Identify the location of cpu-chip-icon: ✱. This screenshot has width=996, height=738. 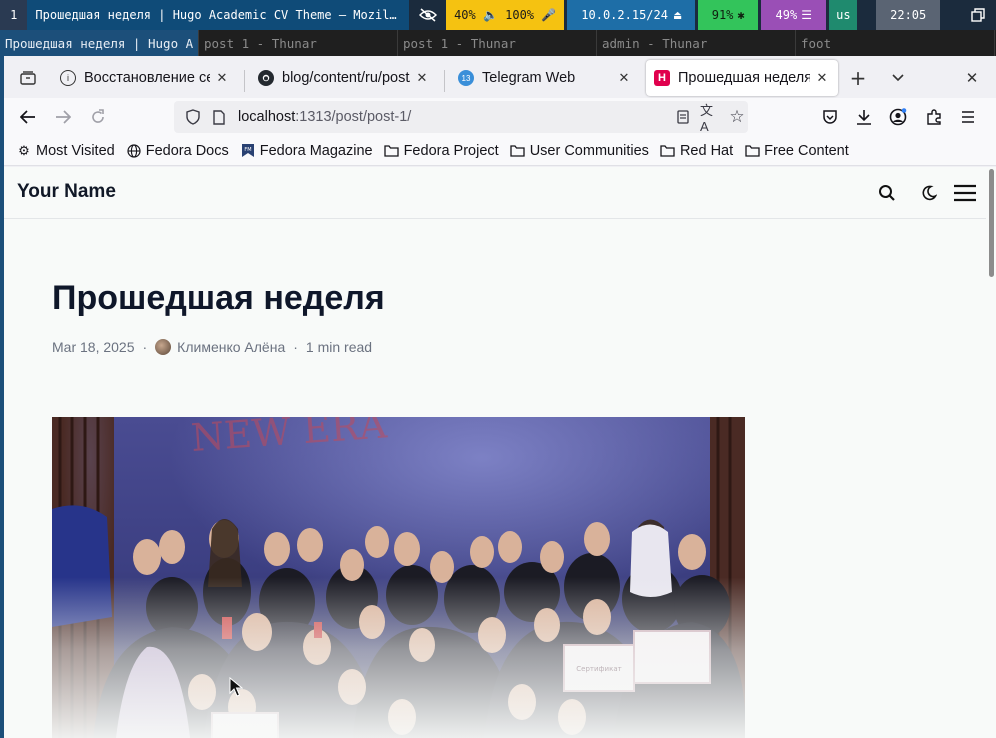
(741, 15).